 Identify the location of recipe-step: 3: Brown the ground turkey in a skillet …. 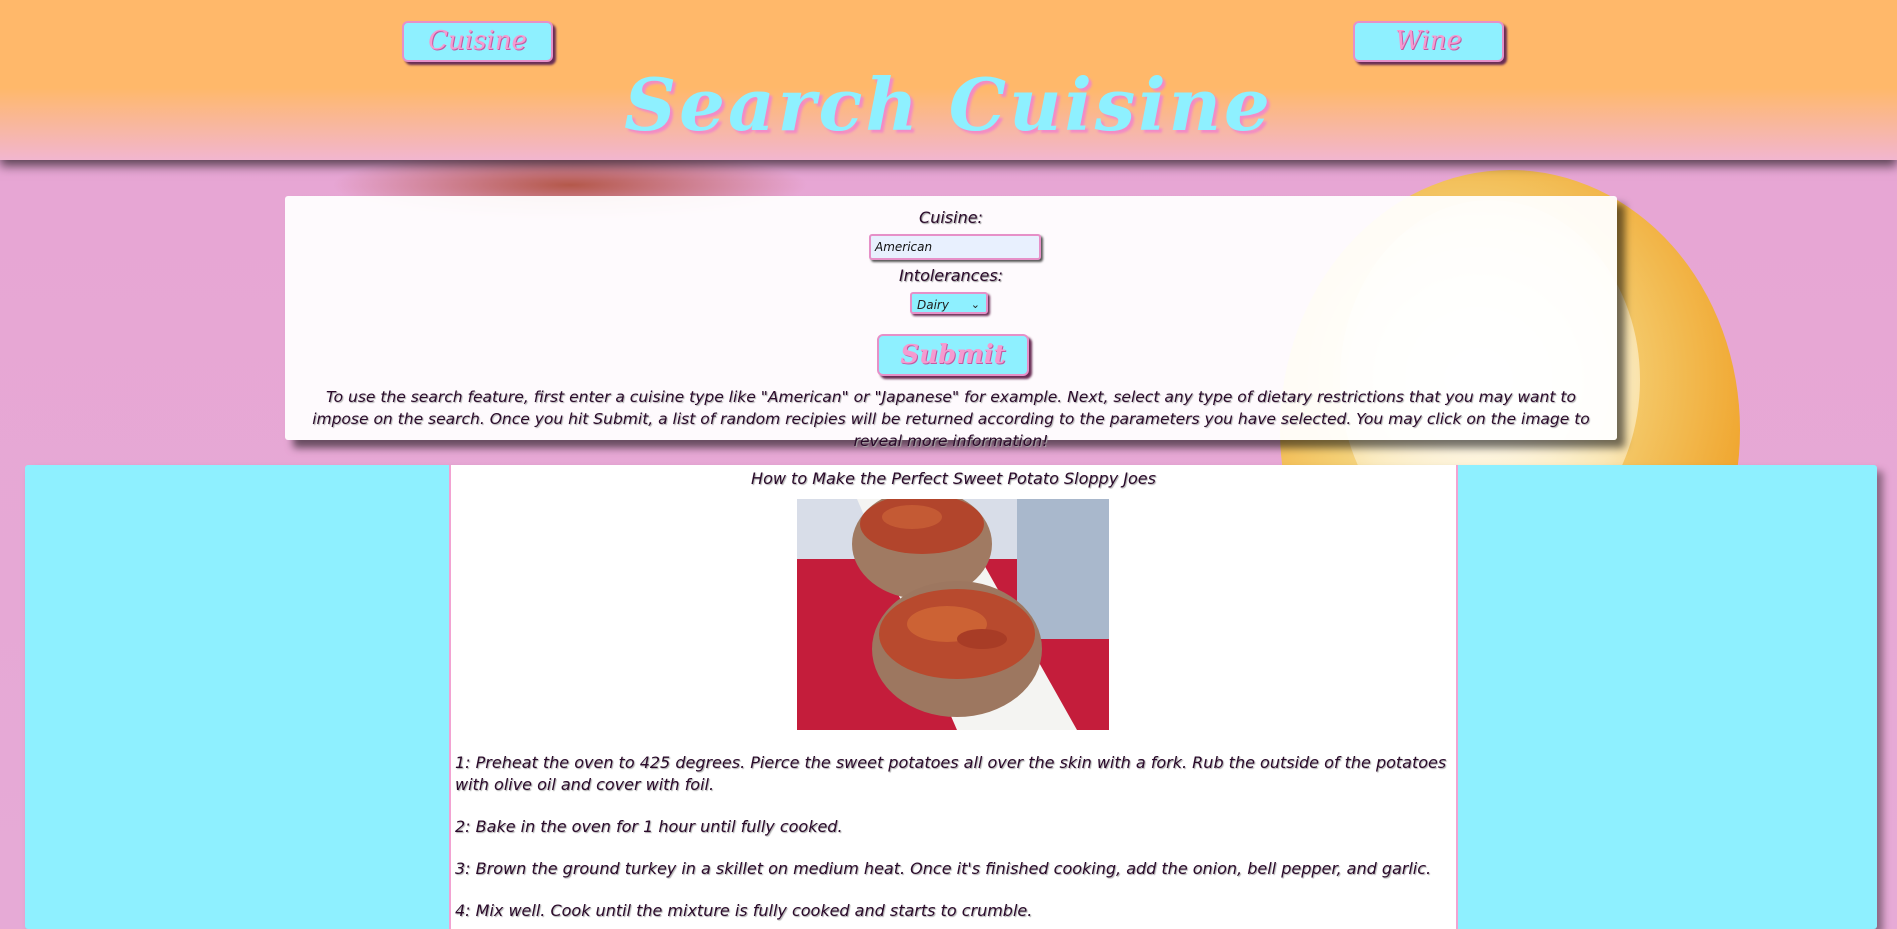
(943, 868).